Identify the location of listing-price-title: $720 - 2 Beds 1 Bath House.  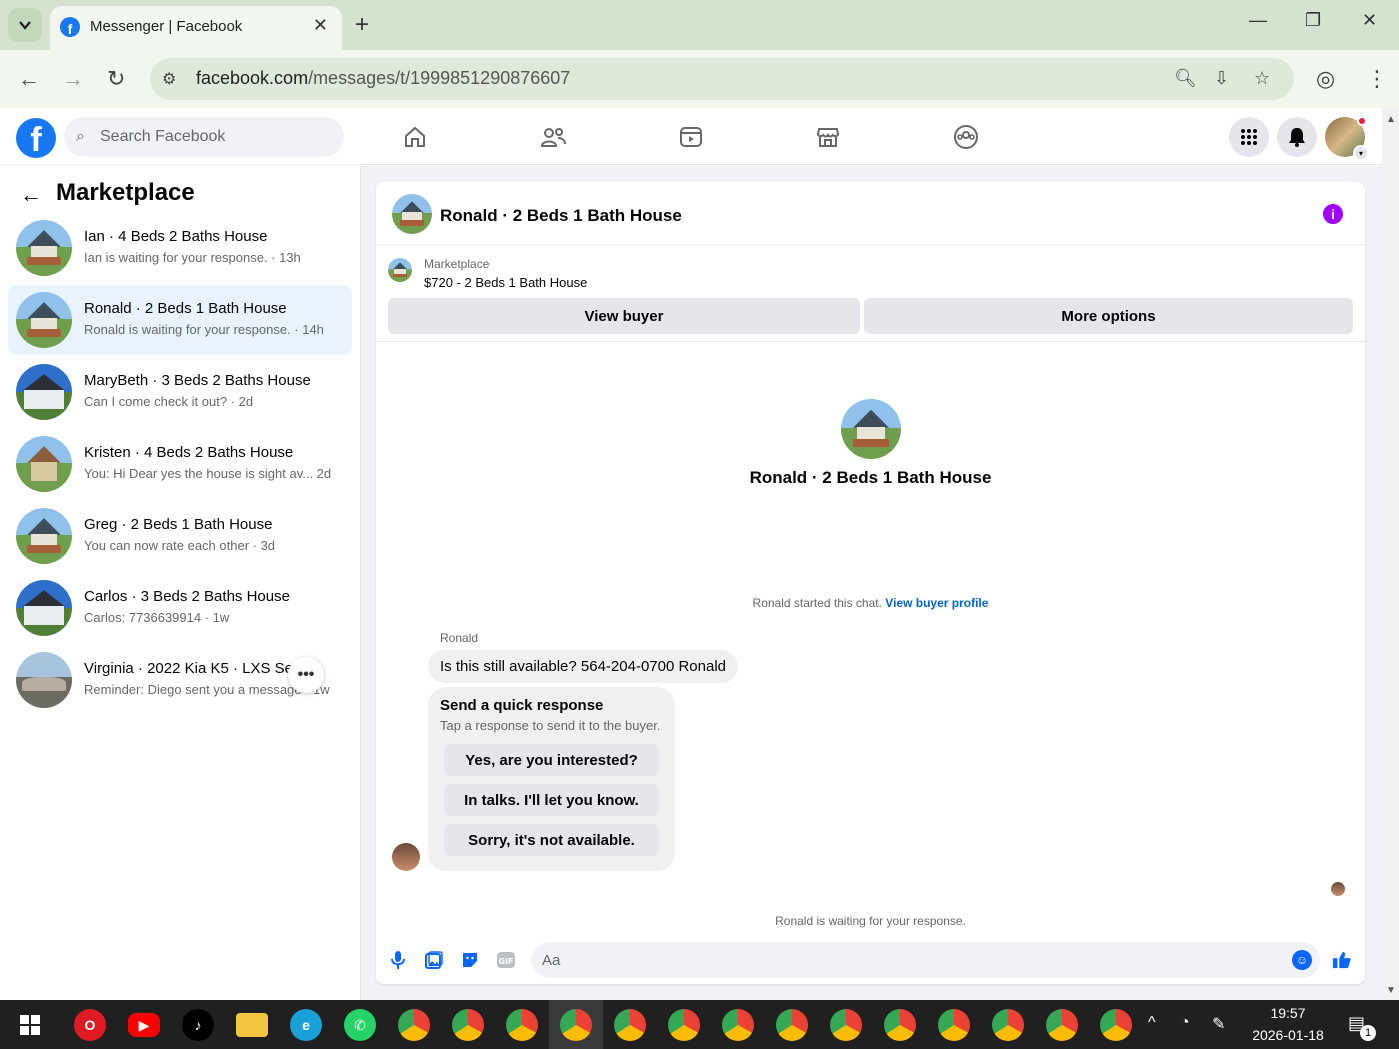
(505, 282).